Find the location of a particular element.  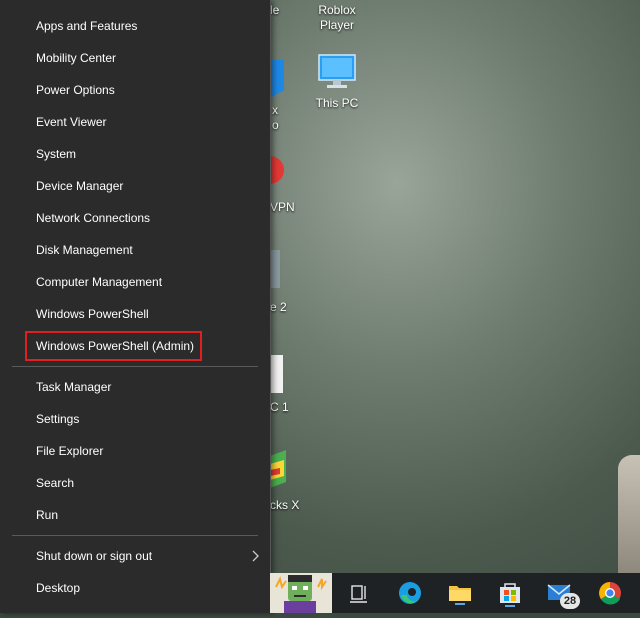

monitor-icon is located at coordinates (337, 71).